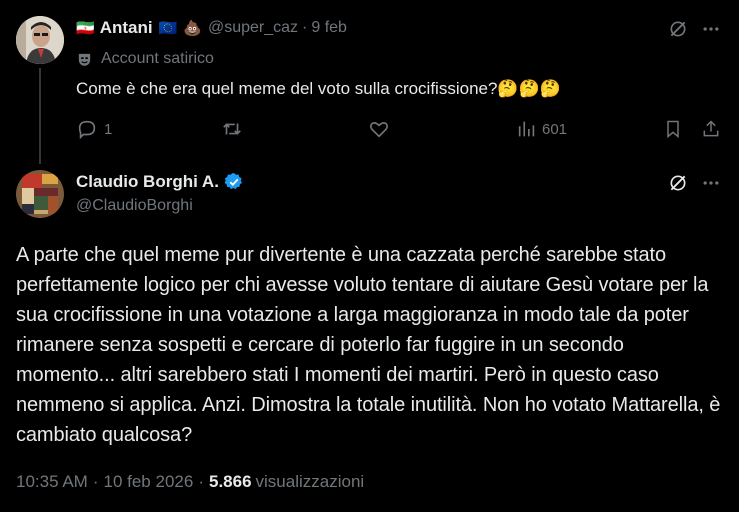  Describe the element at coordinates (134, 206) in the screenshot. I see `handle: @ClaudioBorghi` at that location.